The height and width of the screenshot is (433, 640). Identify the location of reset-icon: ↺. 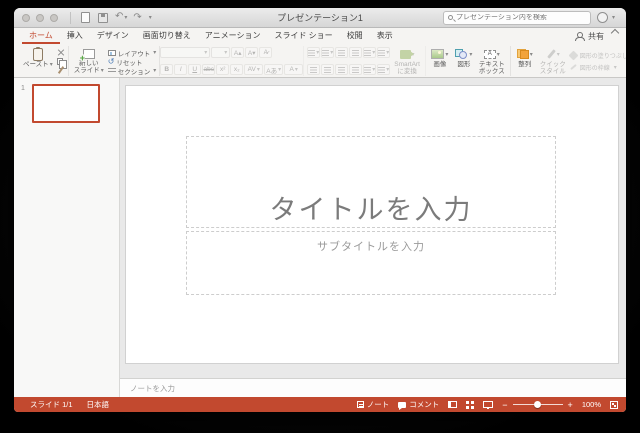
(111, 61).